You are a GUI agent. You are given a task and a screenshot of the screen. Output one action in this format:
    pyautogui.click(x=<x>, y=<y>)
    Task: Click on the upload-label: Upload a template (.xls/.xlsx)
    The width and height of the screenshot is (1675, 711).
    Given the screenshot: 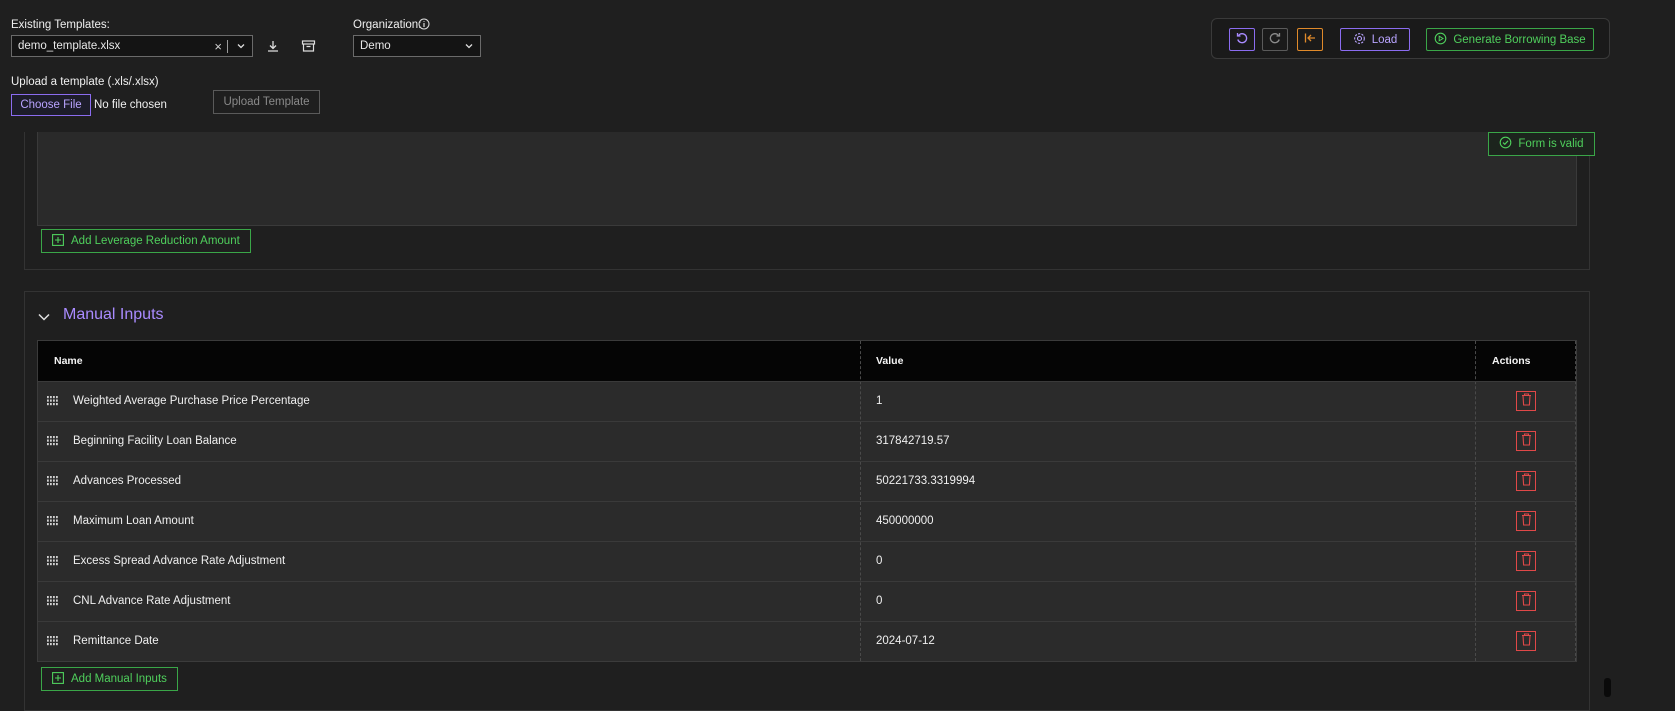 What is the action you would take?
    pyautogui.click(x=85, y=82)
    